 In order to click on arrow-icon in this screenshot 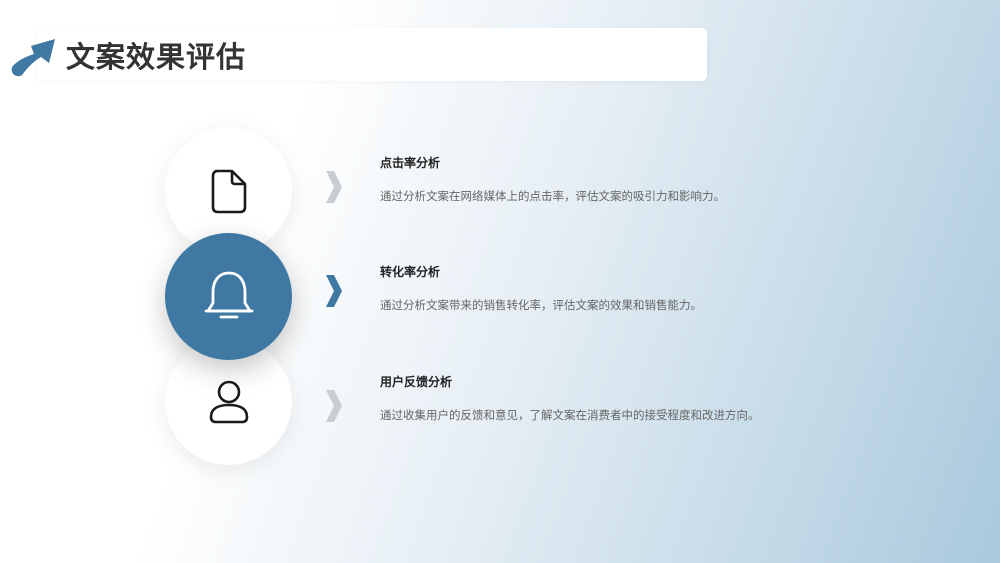, I will do `click(33, 58)`.